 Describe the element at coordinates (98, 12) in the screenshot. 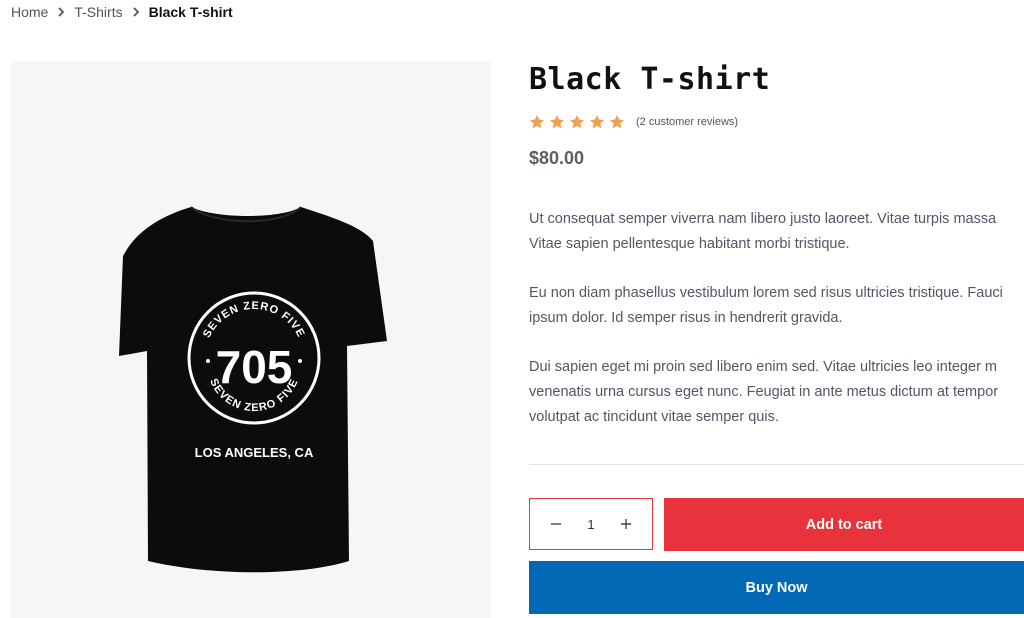

I see `breadcrumb-tshirts-link: T-Shirts` at that location.